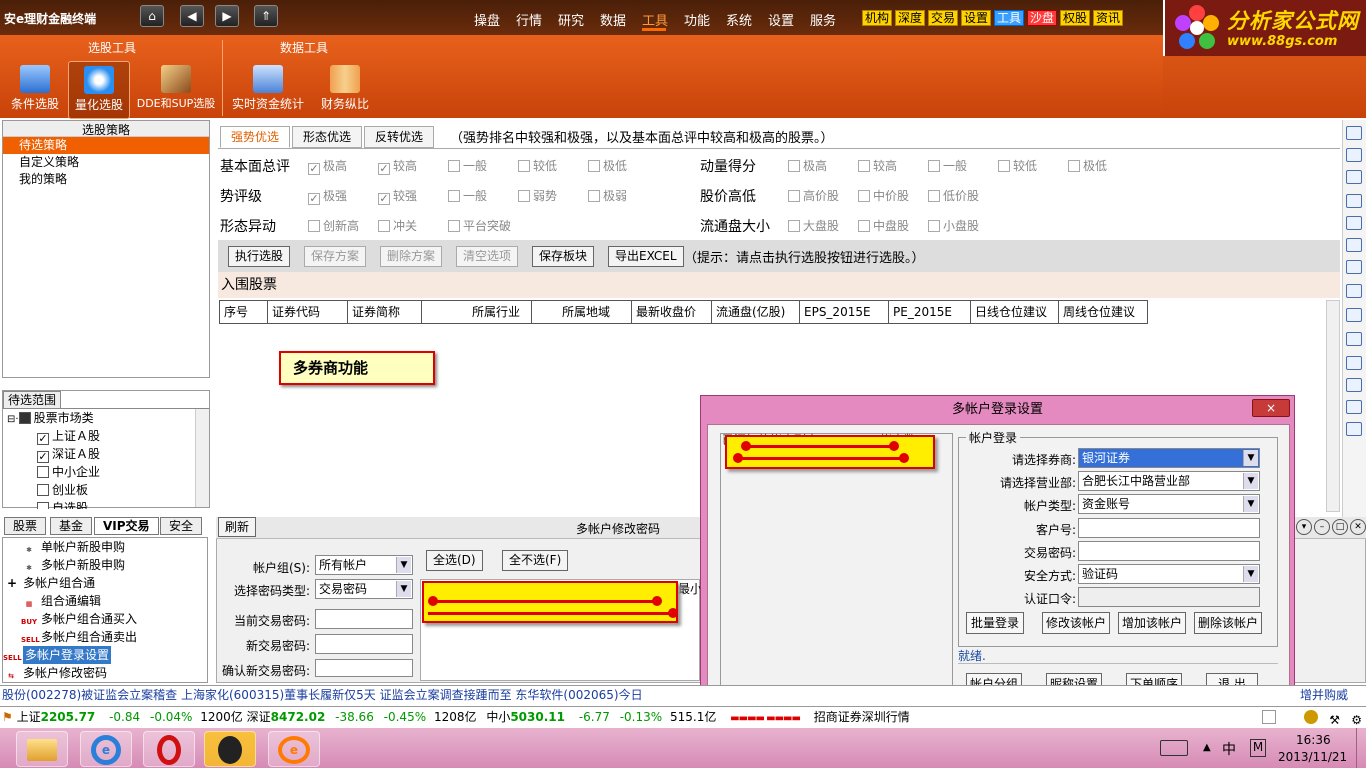  I want to click on account-list-box, so click(836, 562).